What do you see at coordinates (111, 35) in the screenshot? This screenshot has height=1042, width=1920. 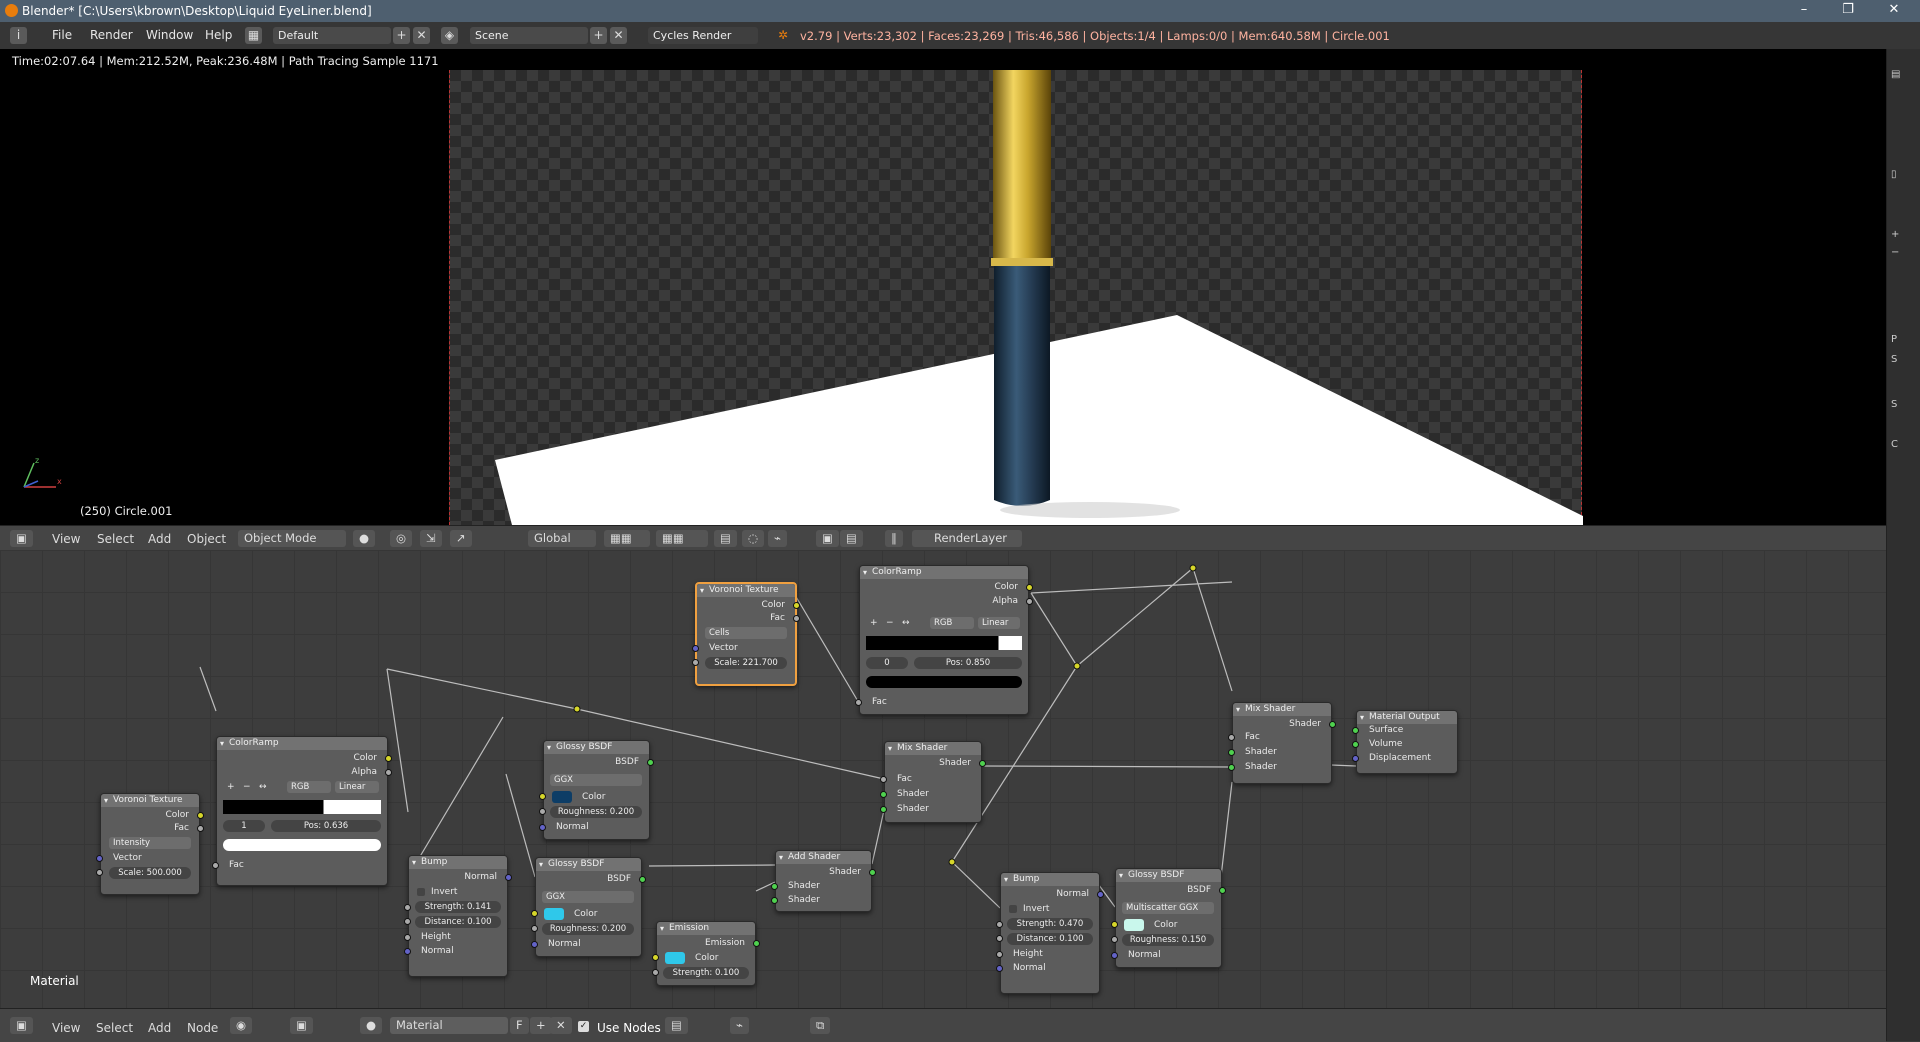 I see `menu-render: Render` at bounding box center [111, 35].